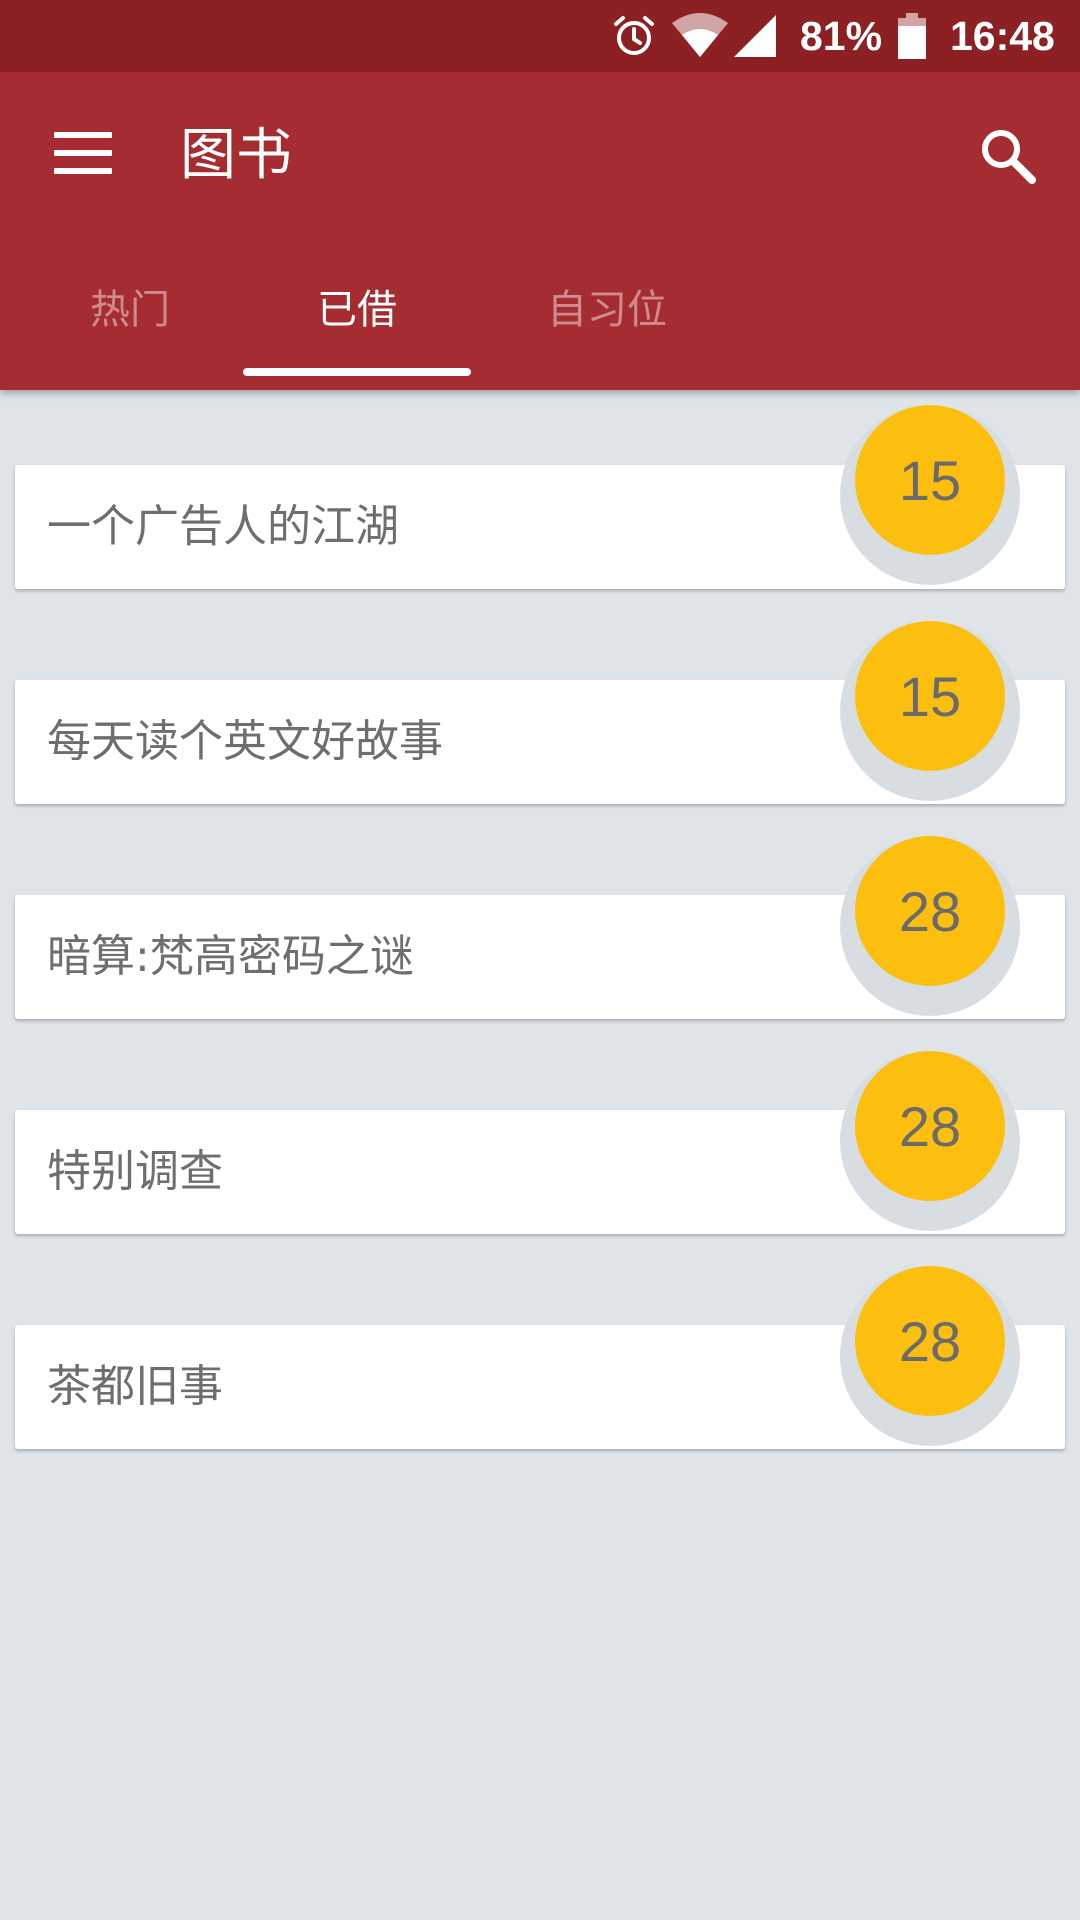 This screenshot has height=1920, width=1080. I want to click on battery-icon, so click(912, 36).